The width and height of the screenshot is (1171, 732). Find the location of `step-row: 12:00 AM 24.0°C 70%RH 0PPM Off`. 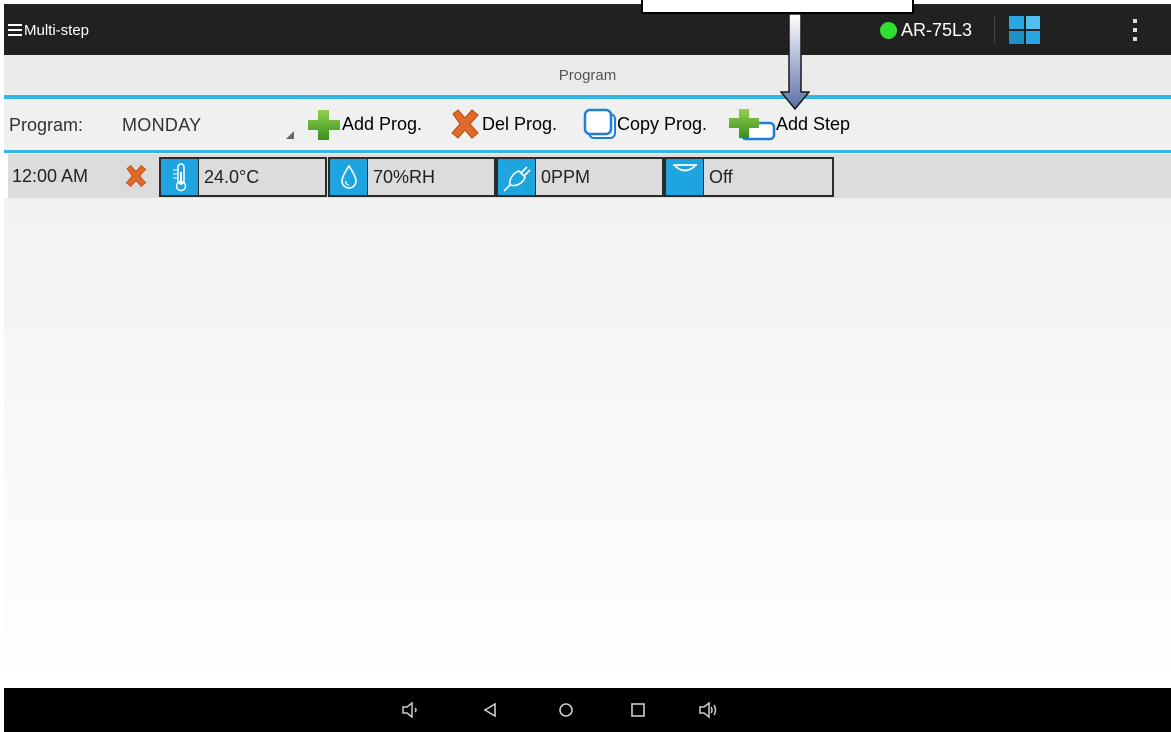

step-row: 12:00 AM 24.0°C 70%RH 0PPM Off is located at coordinates (589, 176).